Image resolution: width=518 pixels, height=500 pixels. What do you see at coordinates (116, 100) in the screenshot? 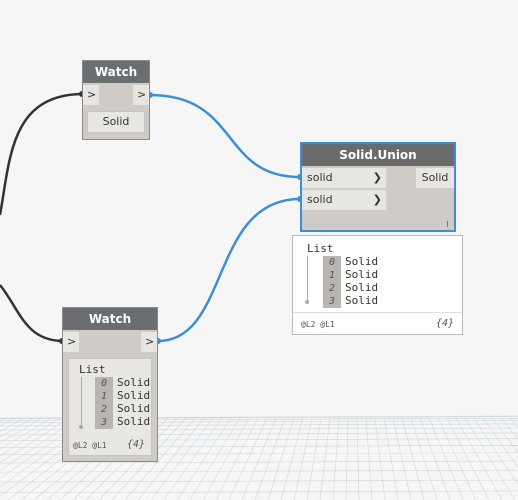
I see `watch-node-top: Watch > > Solid` at bounding box center [116, 100].